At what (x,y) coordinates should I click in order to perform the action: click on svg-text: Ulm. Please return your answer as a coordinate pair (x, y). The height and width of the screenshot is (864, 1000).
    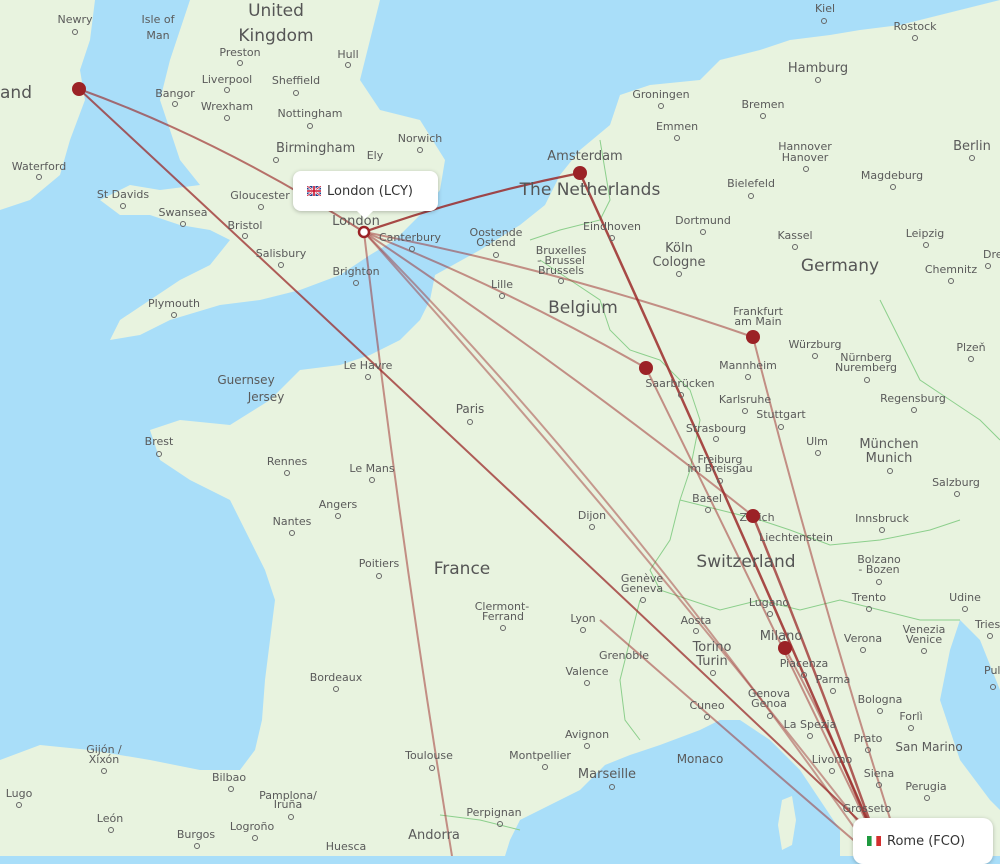
    Looking at the image, I should click on (817, 441).